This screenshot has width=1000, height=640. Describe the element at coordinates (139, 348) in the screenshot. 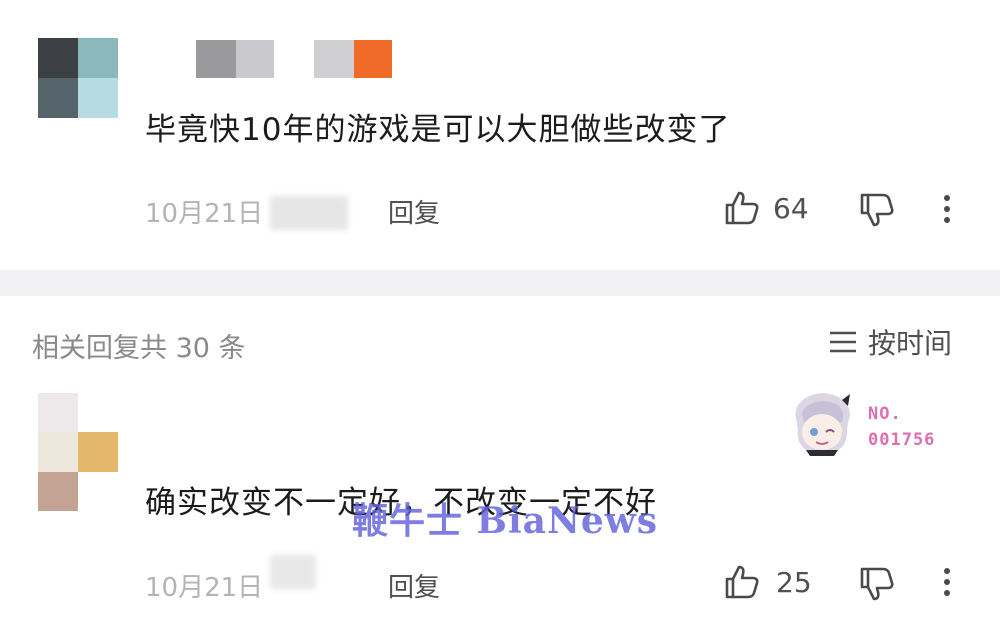

I see `replies-count-title: 相关回复共 30 条` at that location.